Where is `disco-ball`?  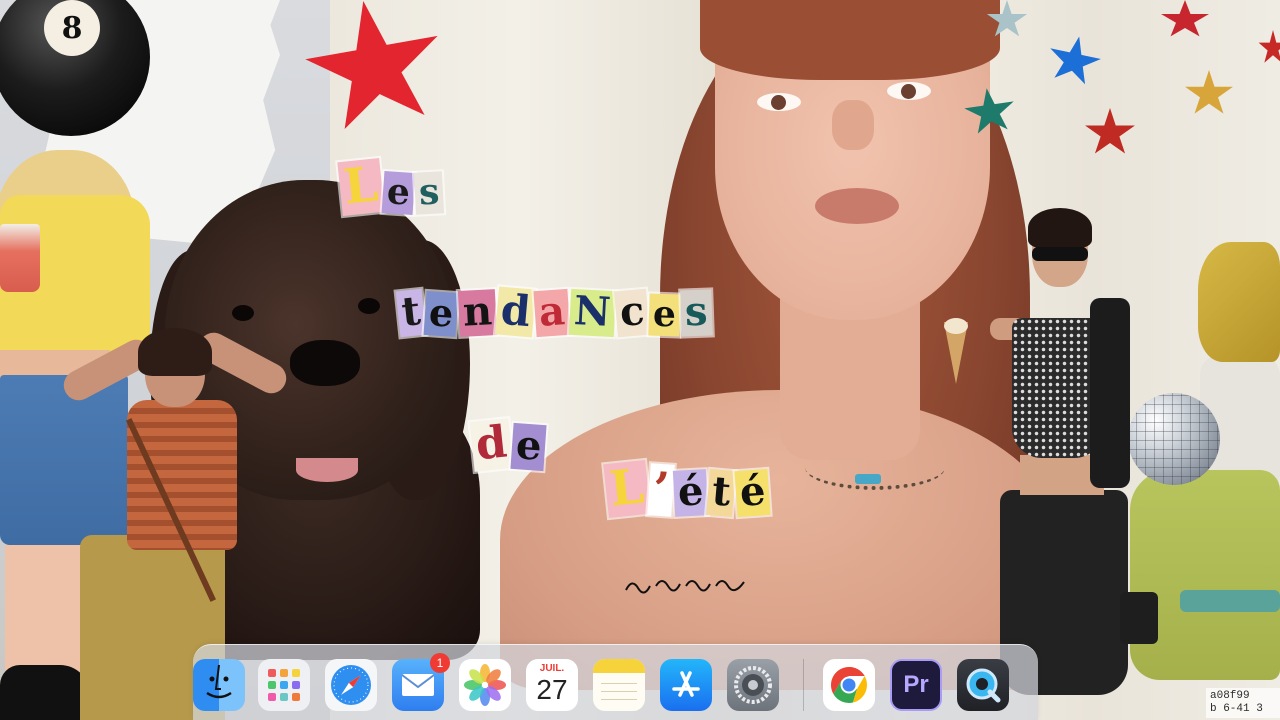
disco-ball is located at coordinates (1174, 439).